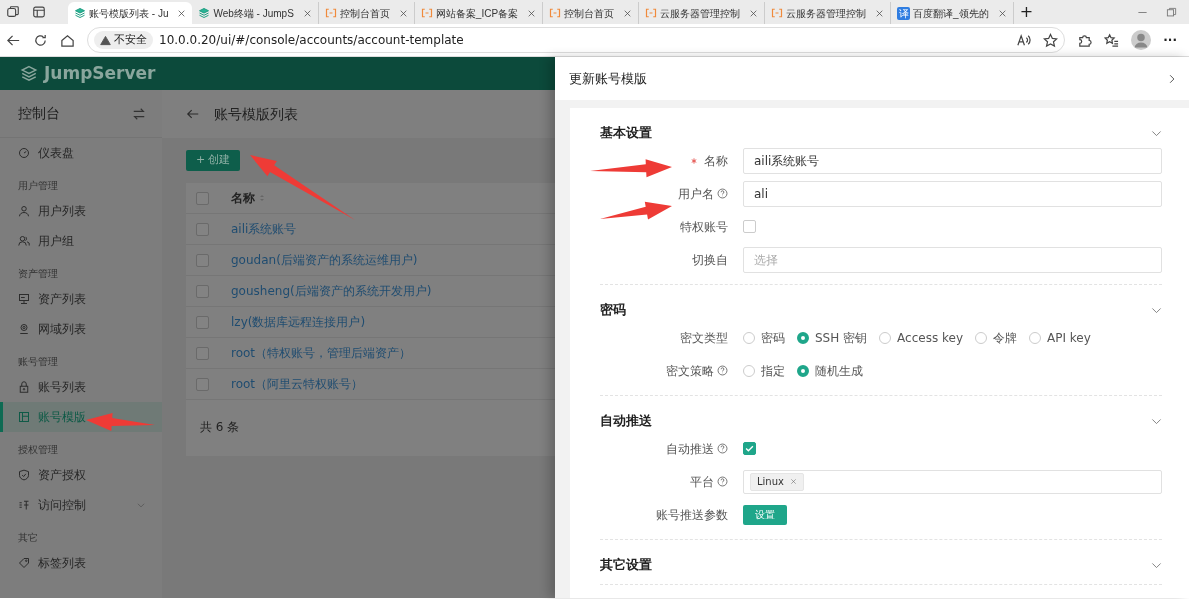 This screenshot has width=1189, height=599. Describe the element at coordinates (81, 153) in the screenshot. I see `sidebar-item: 仪表盘` at that location.